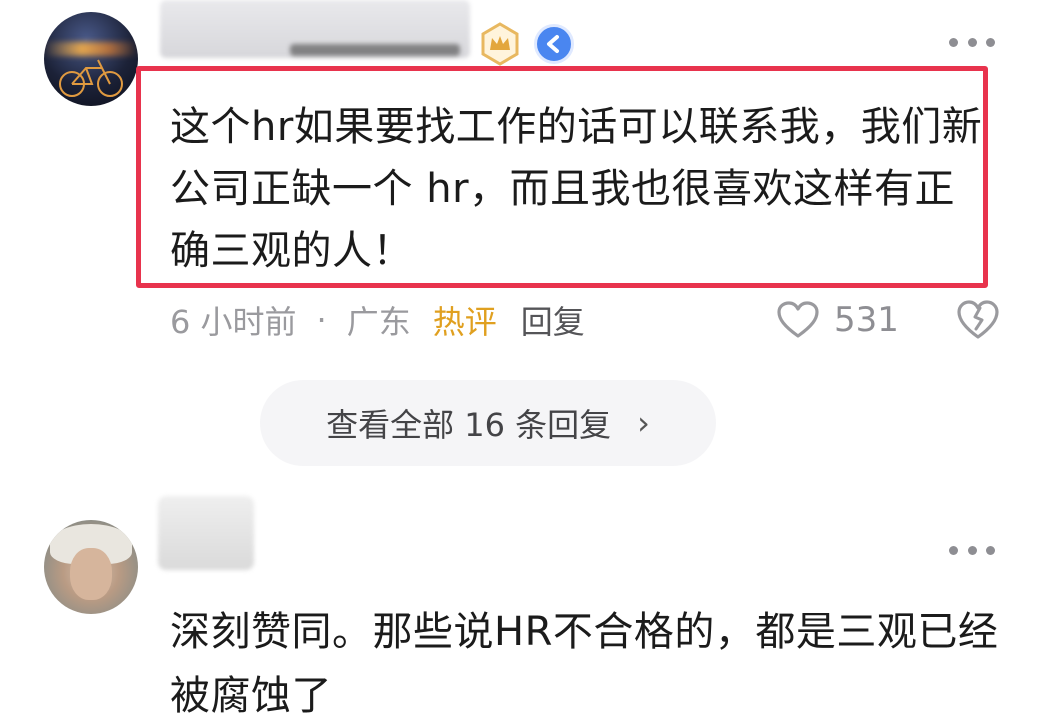  Describe the element at coordinates (798, 320) in the screenshot. I see `heart-icon` at that location.